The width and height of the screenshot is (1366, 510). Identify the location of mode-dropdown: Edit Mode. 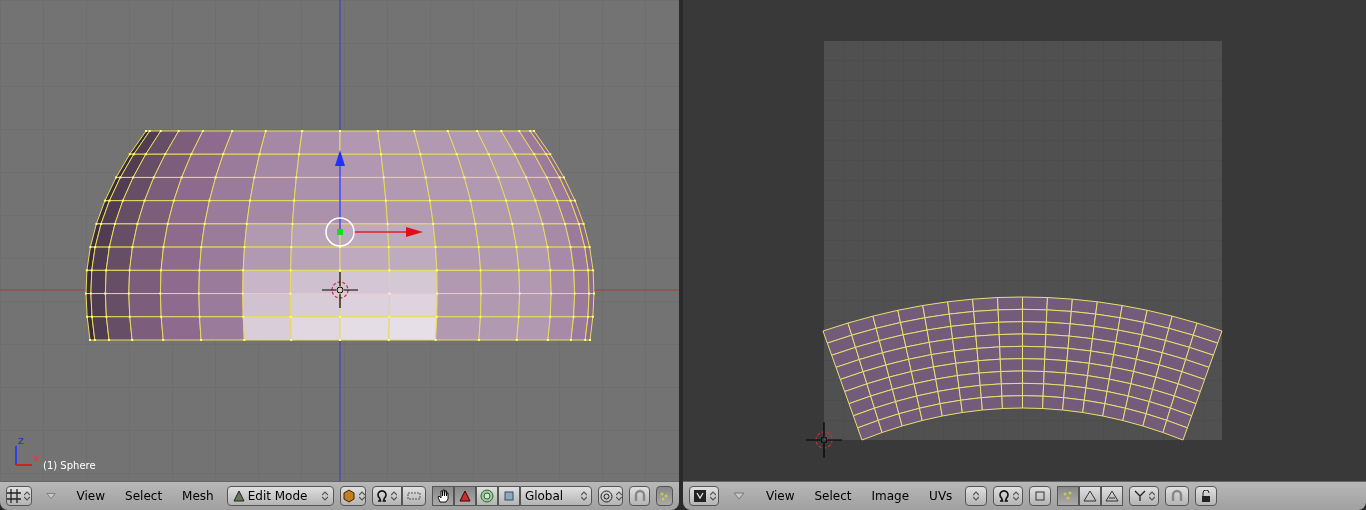
(280, 496).